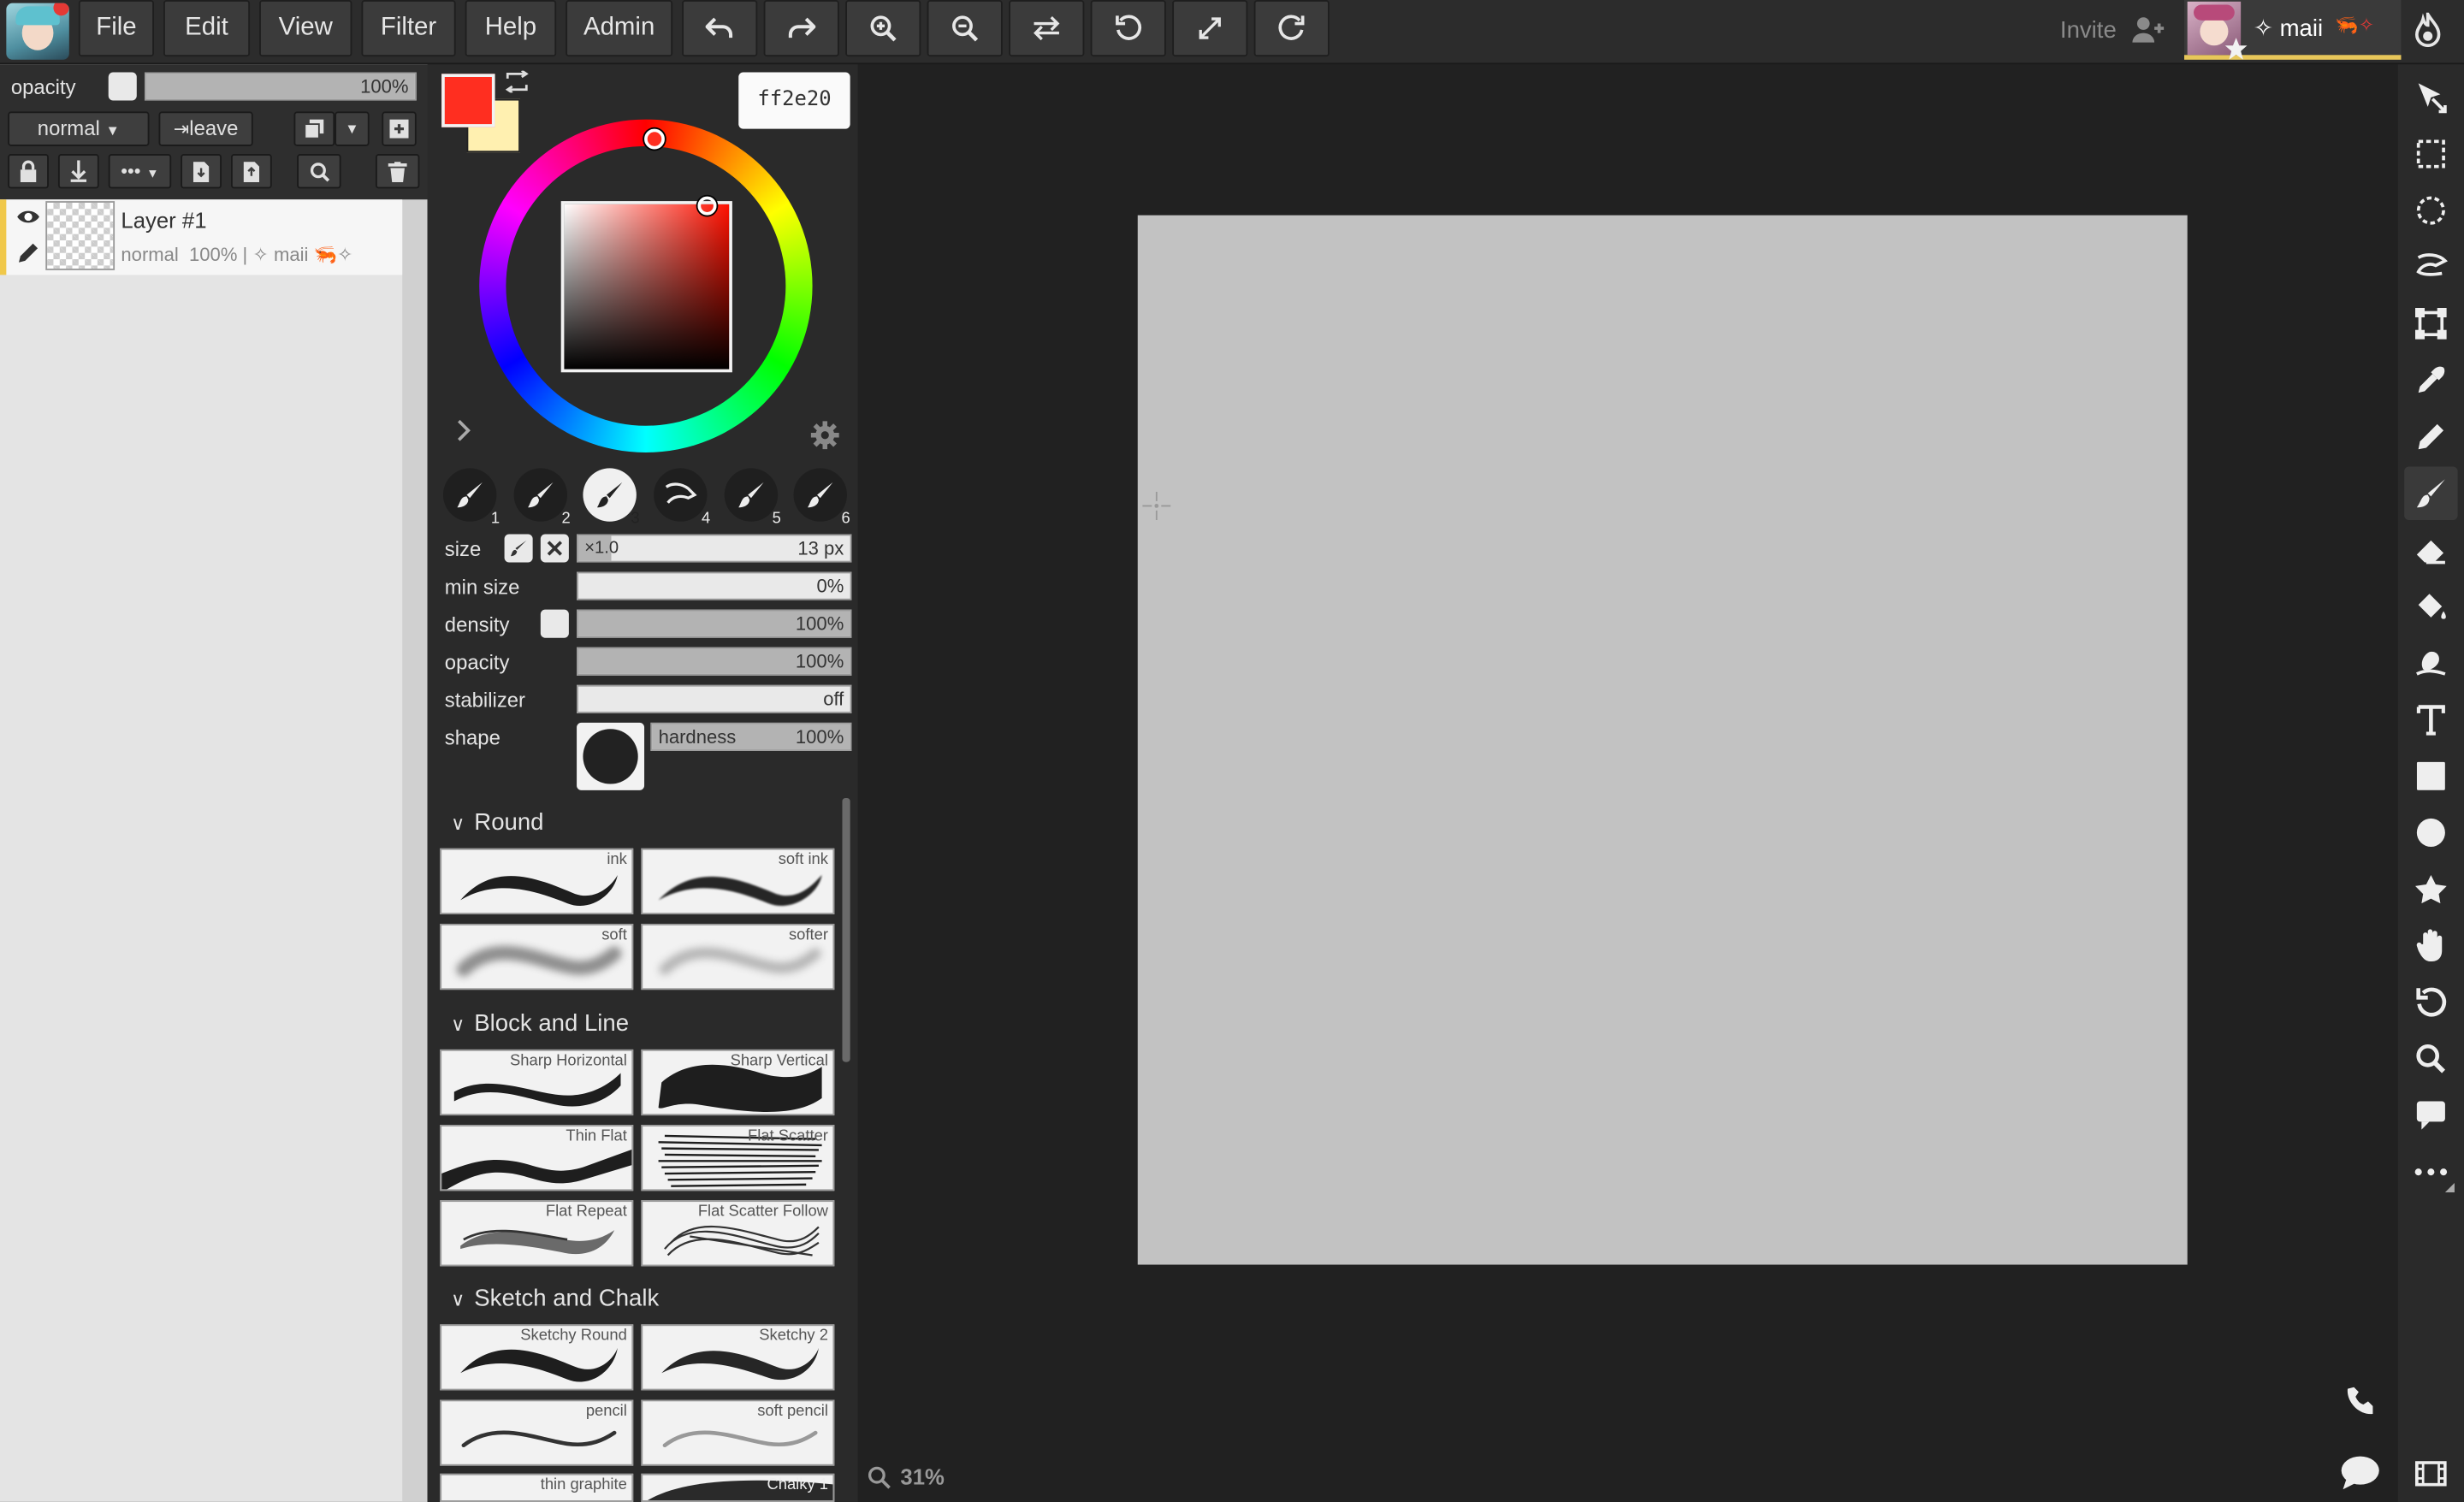 The width and height of the screenshot is (2464, 1502). Describe the element at coordinates (1291, 28) in the screenshot. I see `rotate-right-button` at that location.